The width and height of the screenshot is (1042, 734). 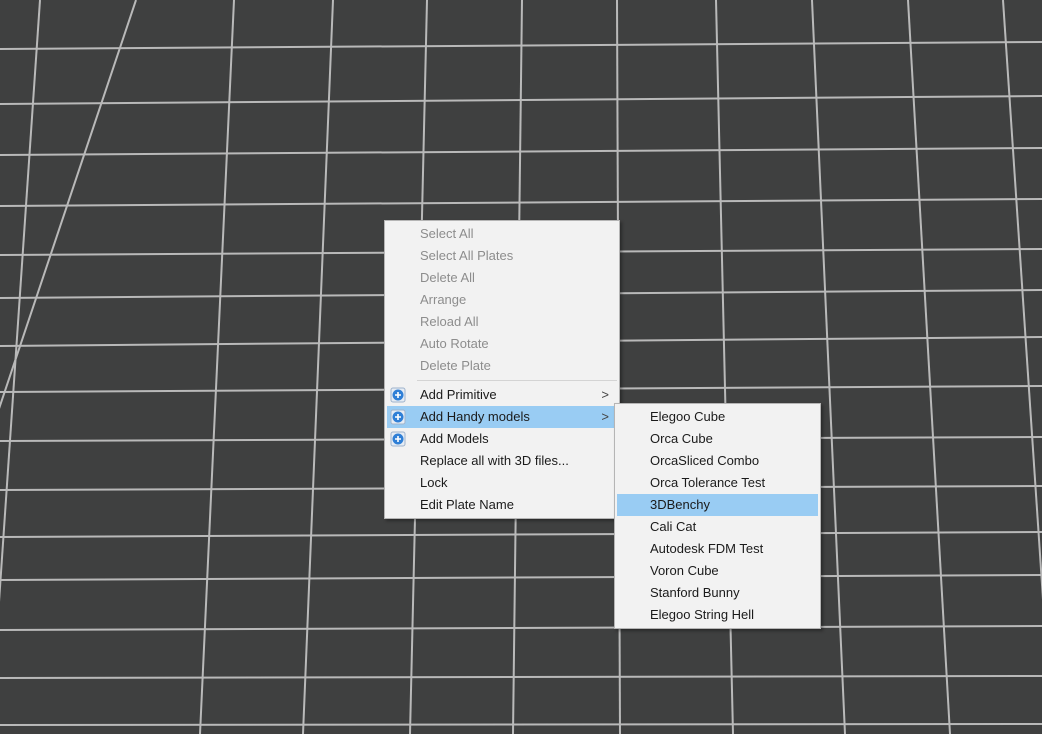 What do you see at coordinates (502, 439) in the screenshot?
I see `menu-item-add-models: Add Models` at bounding box center [502, 439].